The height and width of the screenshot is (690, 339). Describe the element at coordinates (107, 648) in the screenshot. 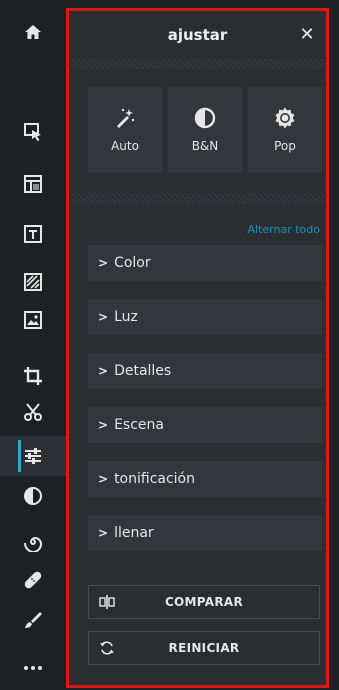

I see `refresh-icon` at that location.